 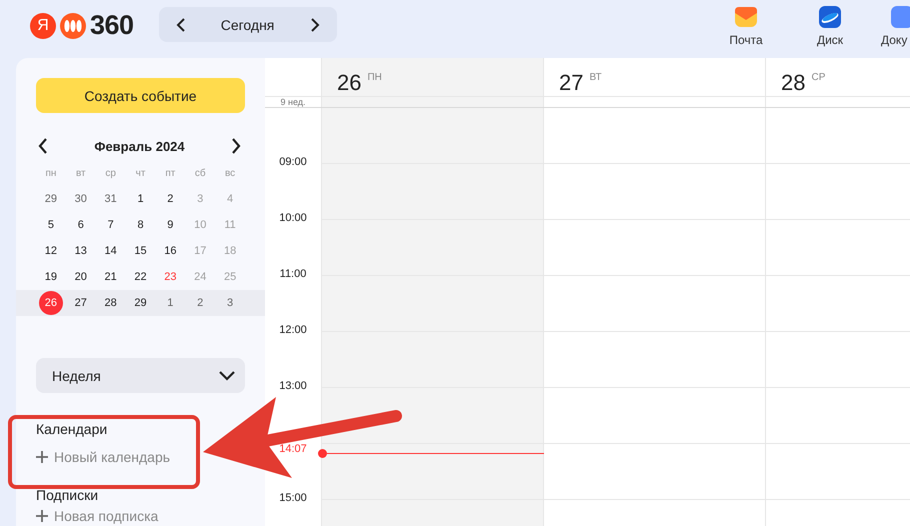 What do you see at coordinates (50, 277) in the screenshot?
I see `calendar-day: 19` at bounding box center [50, 277].